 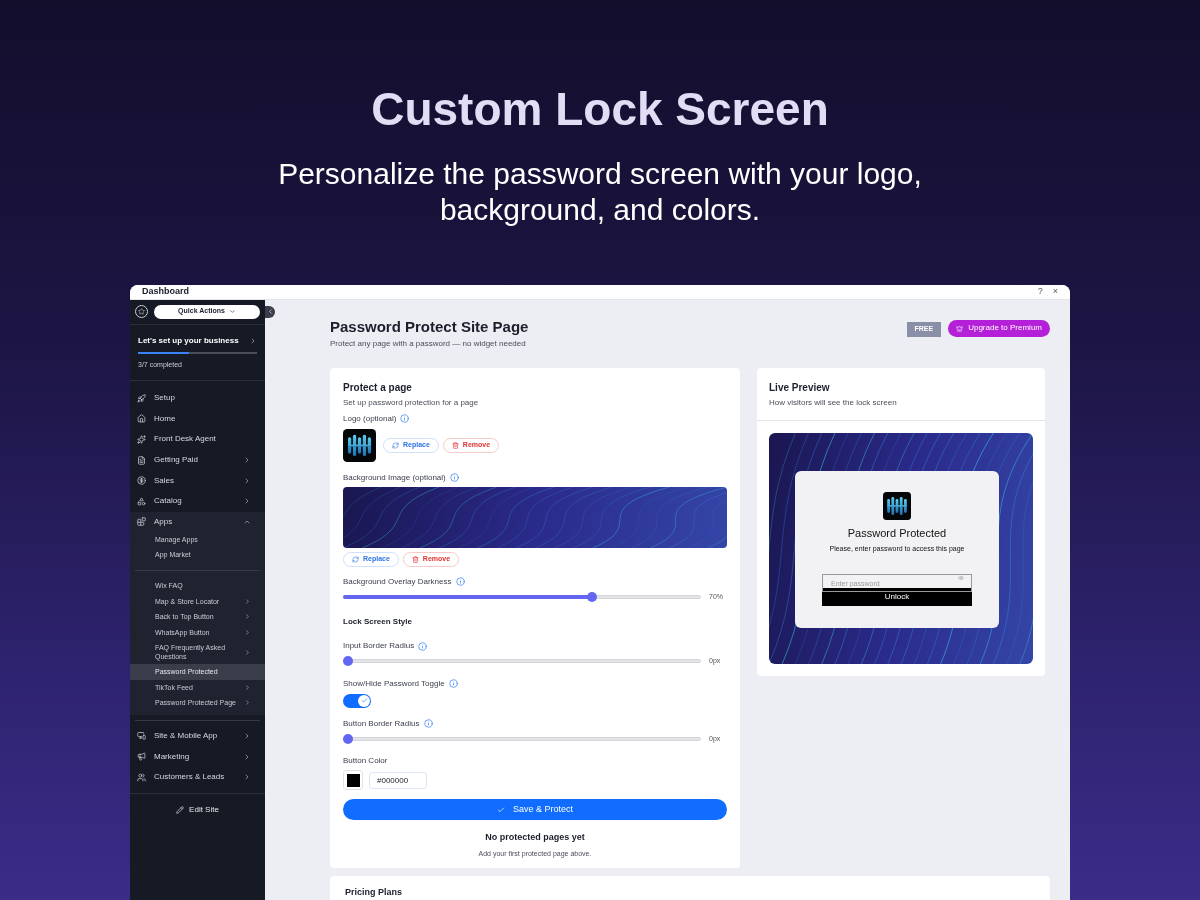 I want to click on sidebar-item: Site & Mobile App, so click(x=197, y=736).